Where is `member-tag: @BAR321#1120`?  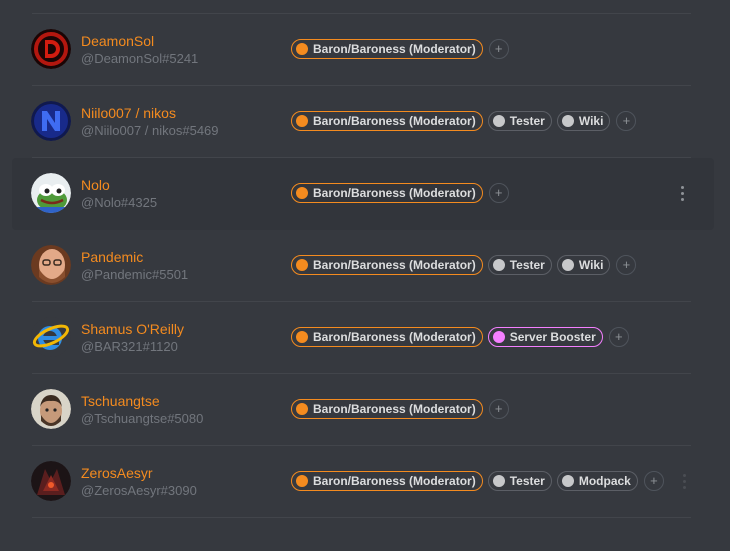 member-tag: @BAR321#1120 is located at coordinates (129, 346).